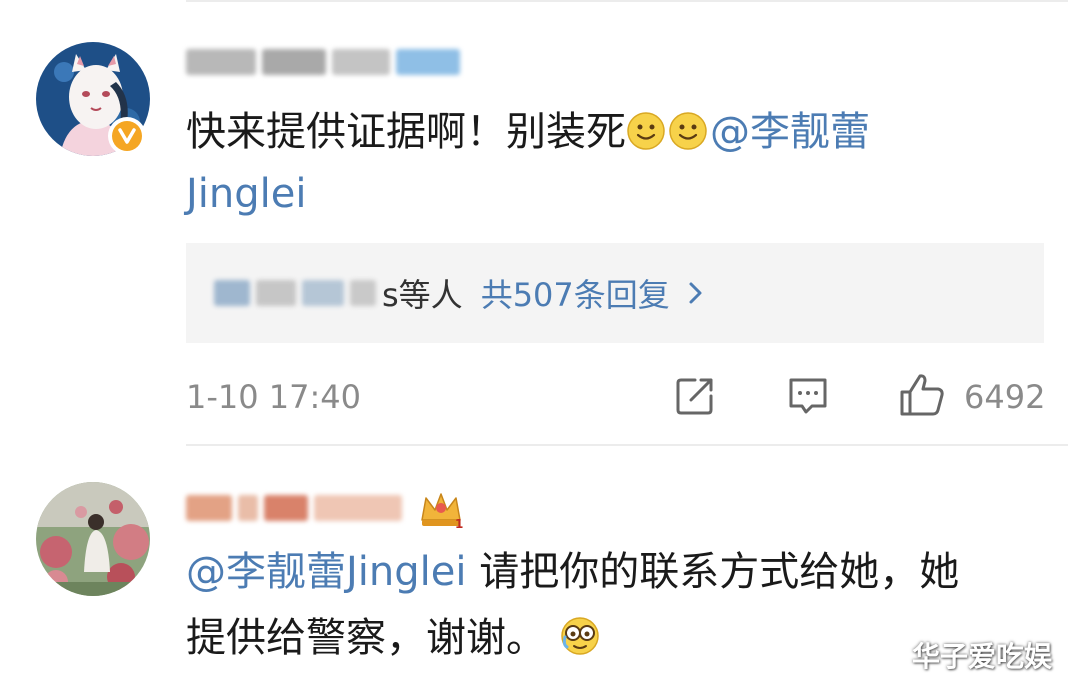 This screenshot has width=1068, height=691. Describe the element at coordinates (274, 397) in the screenshot. I see `timestamp: 1-10 17:40` at that location.